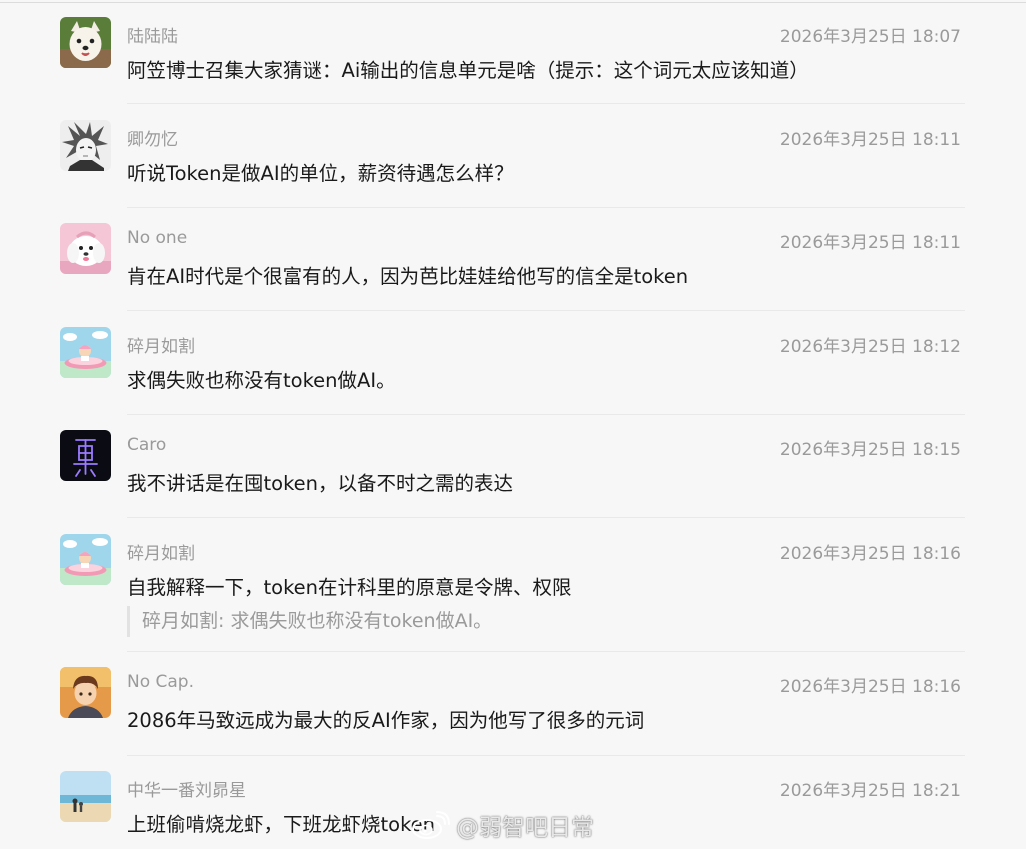  What do you see at coordinates (146, 445) in the screenshot?
I see `commenter-name: Caro` at bounding box center [146, 445].